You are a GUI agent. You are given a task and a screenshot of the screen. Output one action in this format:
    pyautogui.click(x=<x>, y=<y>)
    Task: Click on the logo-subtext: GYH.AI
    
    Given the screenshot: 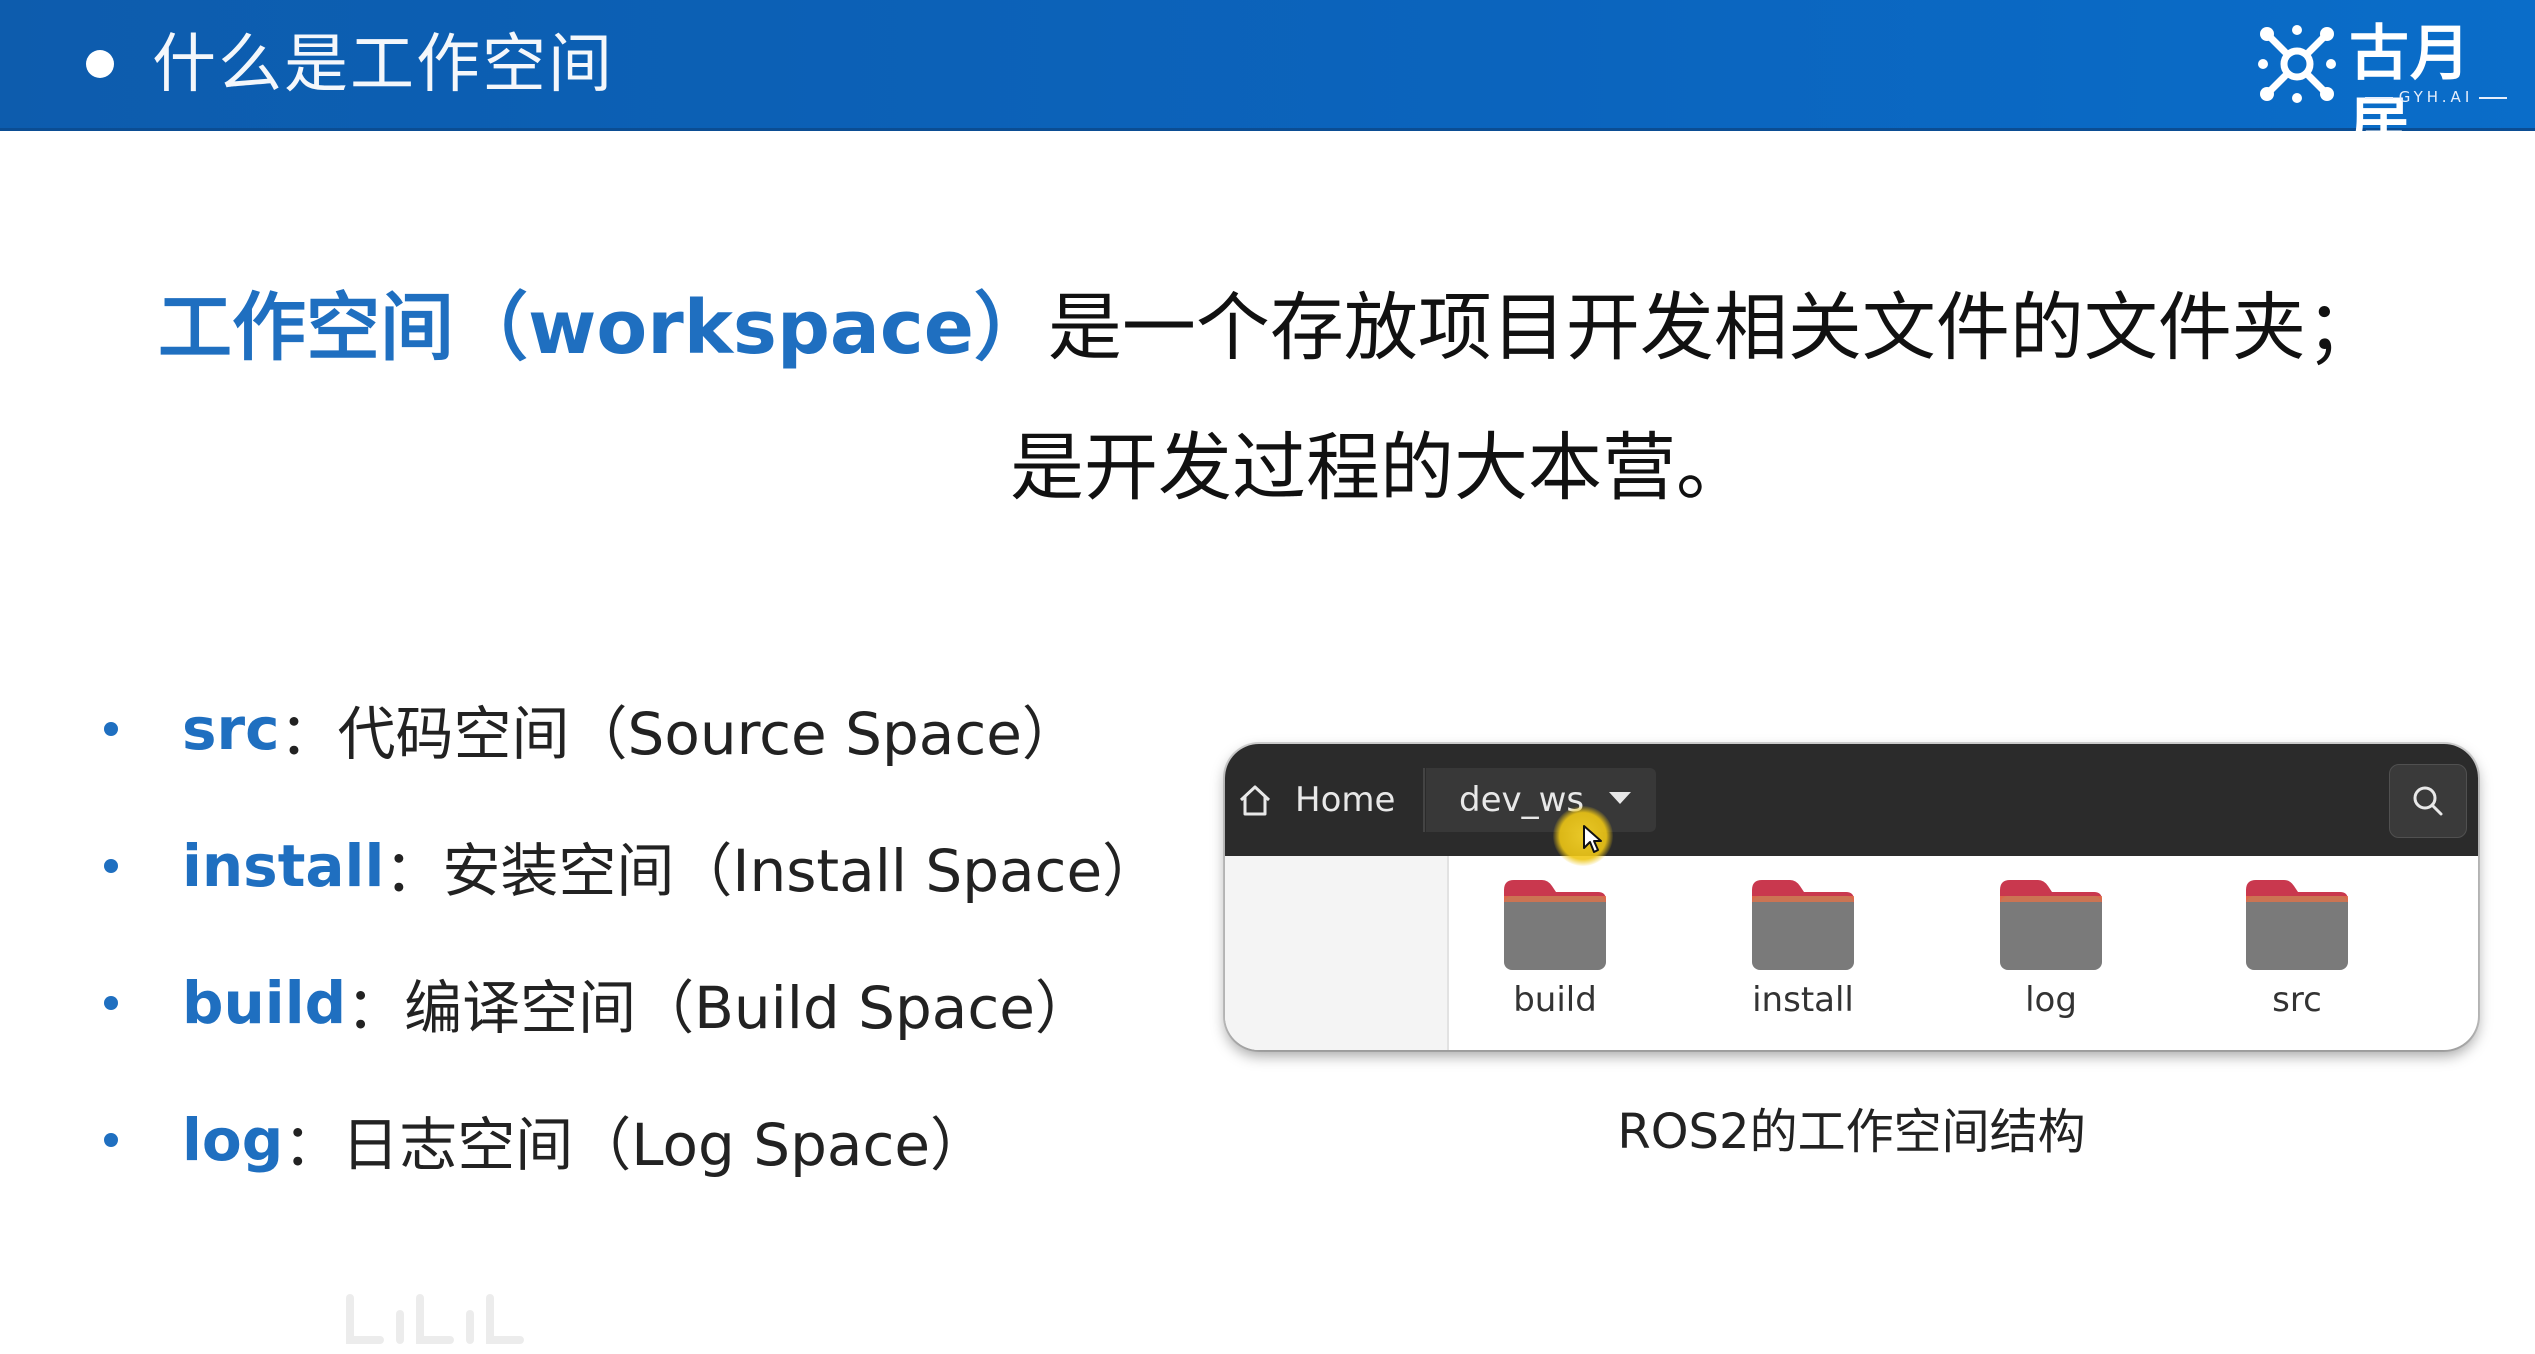 What is the action you would take?
    pyautogui.click(x=2436, y=97)
    